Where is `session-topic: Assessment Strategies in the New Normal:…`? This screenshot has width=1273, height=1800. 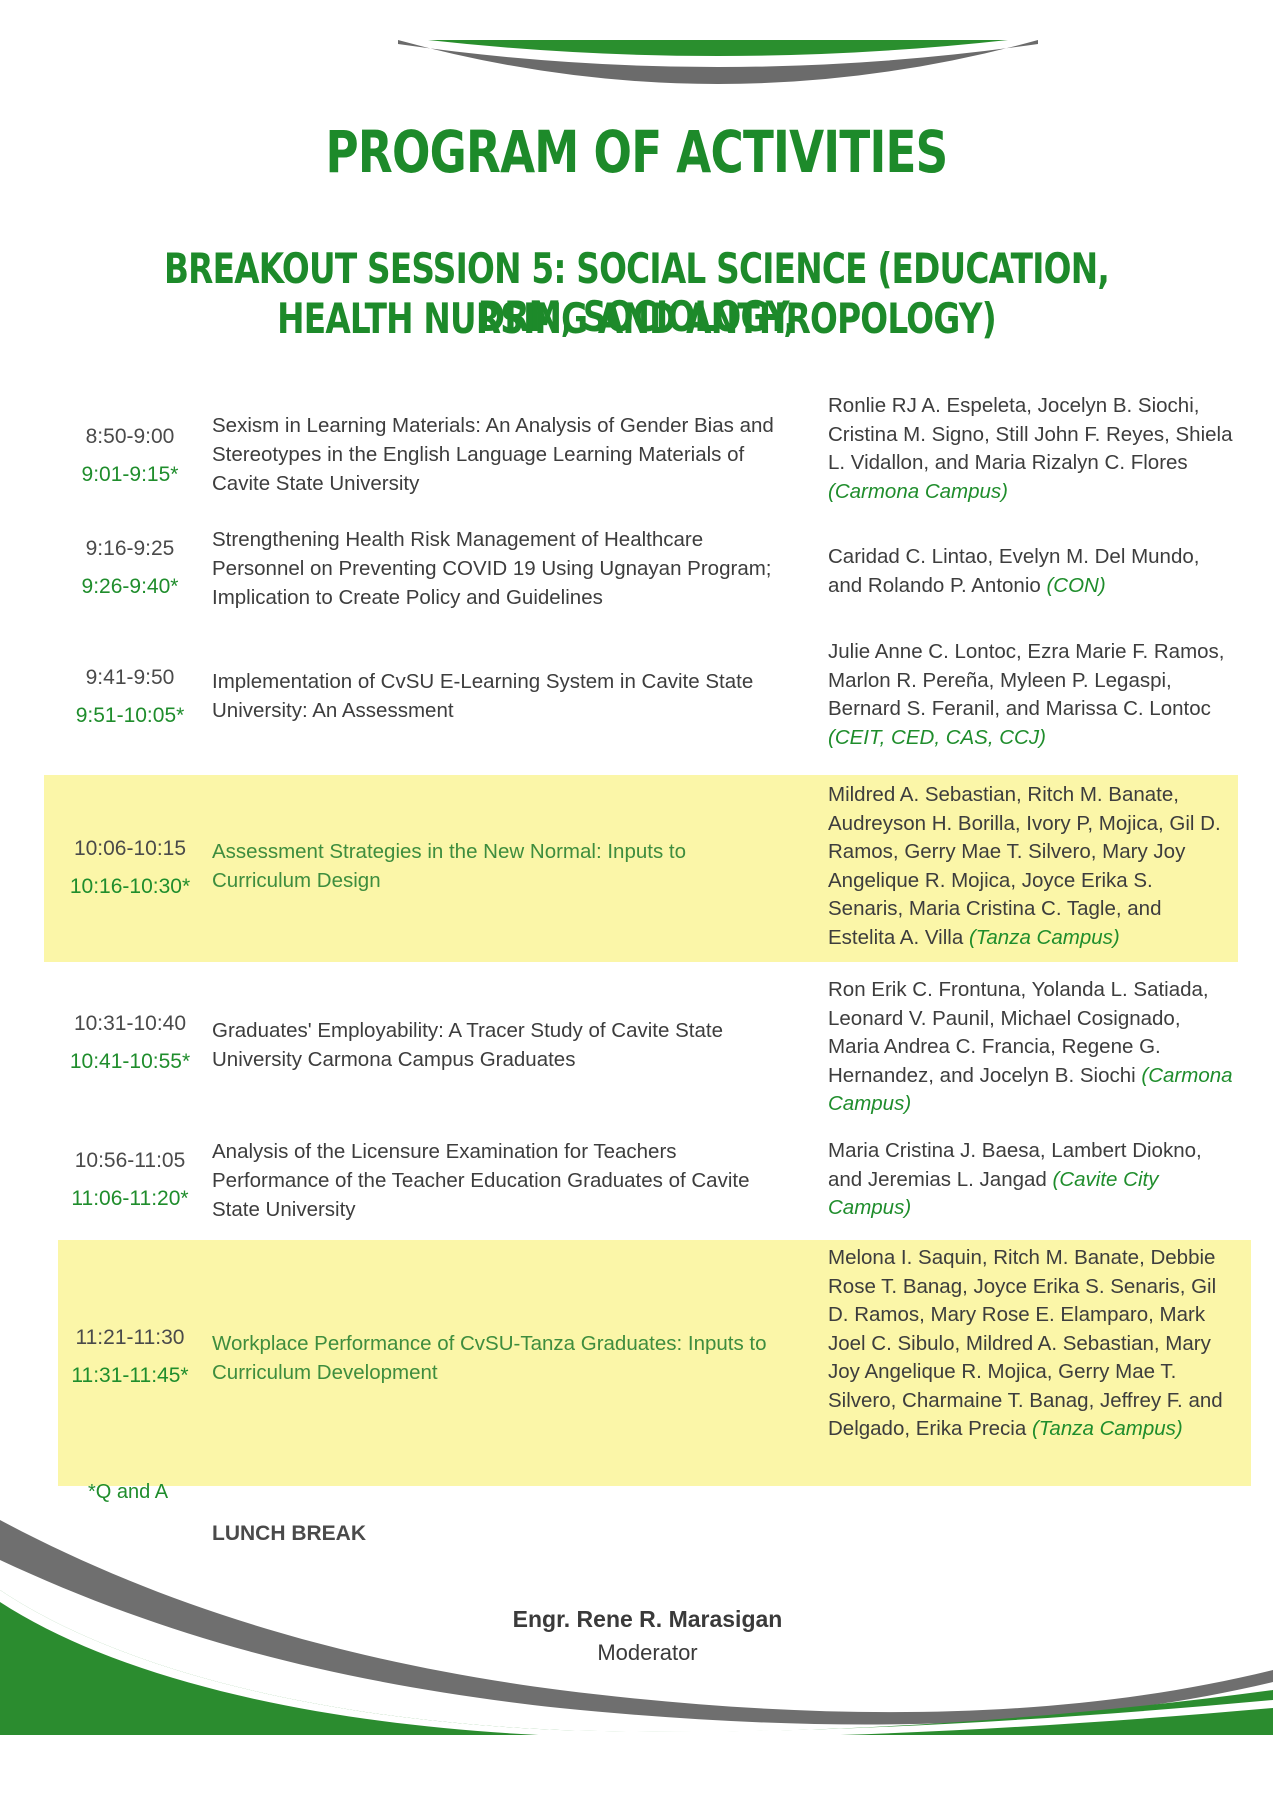 session-topic: Assessment Strategies in the New Normal:… is located at coordinates (449, 866).